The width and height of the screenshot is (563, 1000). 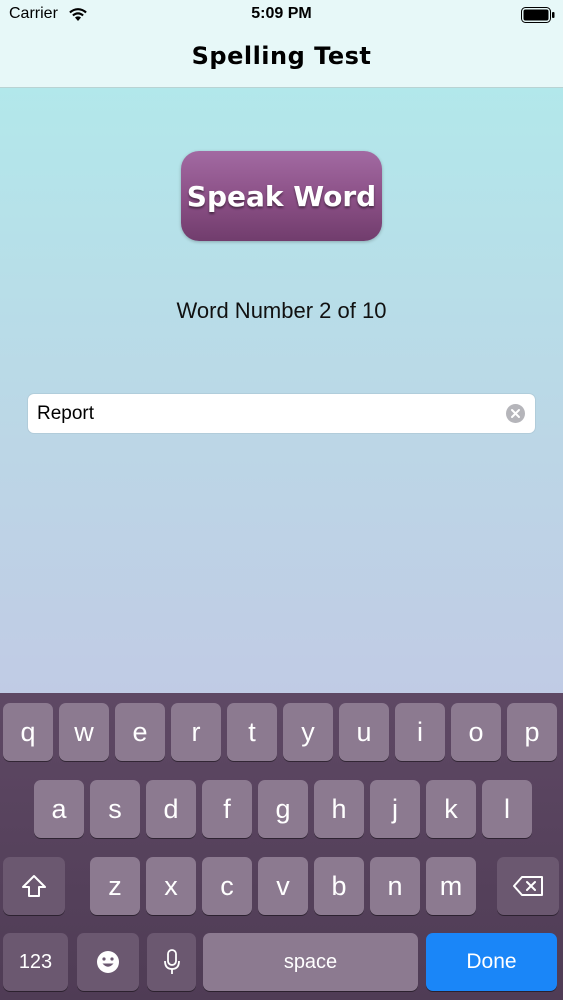 What do you see at coordinates (283, 886) in the screenshot?
I see `key-v: v` at bounding box center [283, 886].